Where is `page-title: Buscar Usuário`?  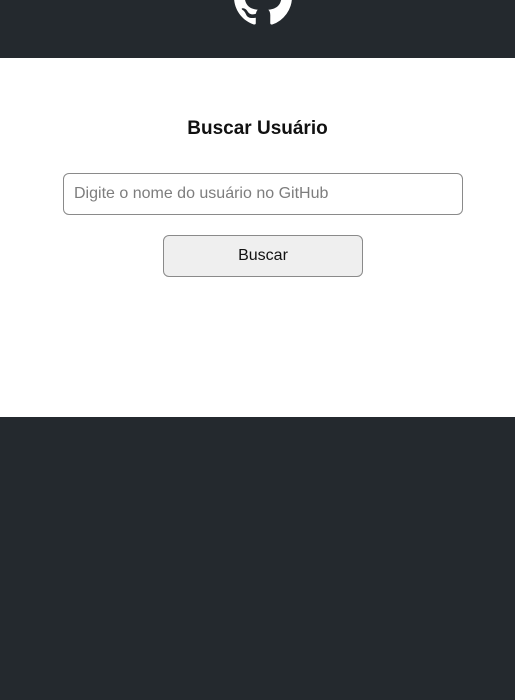 page-title: Buscar Usuário is located at coordinates (257, 128).